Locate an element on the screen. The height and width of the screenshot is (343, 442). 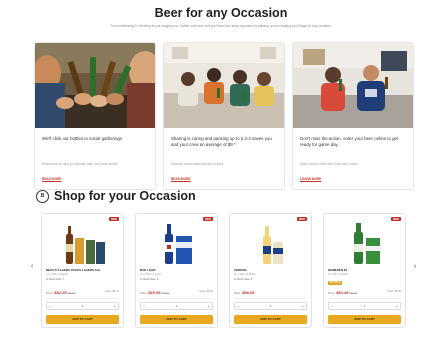
occasion-photo-sharing is located at coordinates (224, 85).